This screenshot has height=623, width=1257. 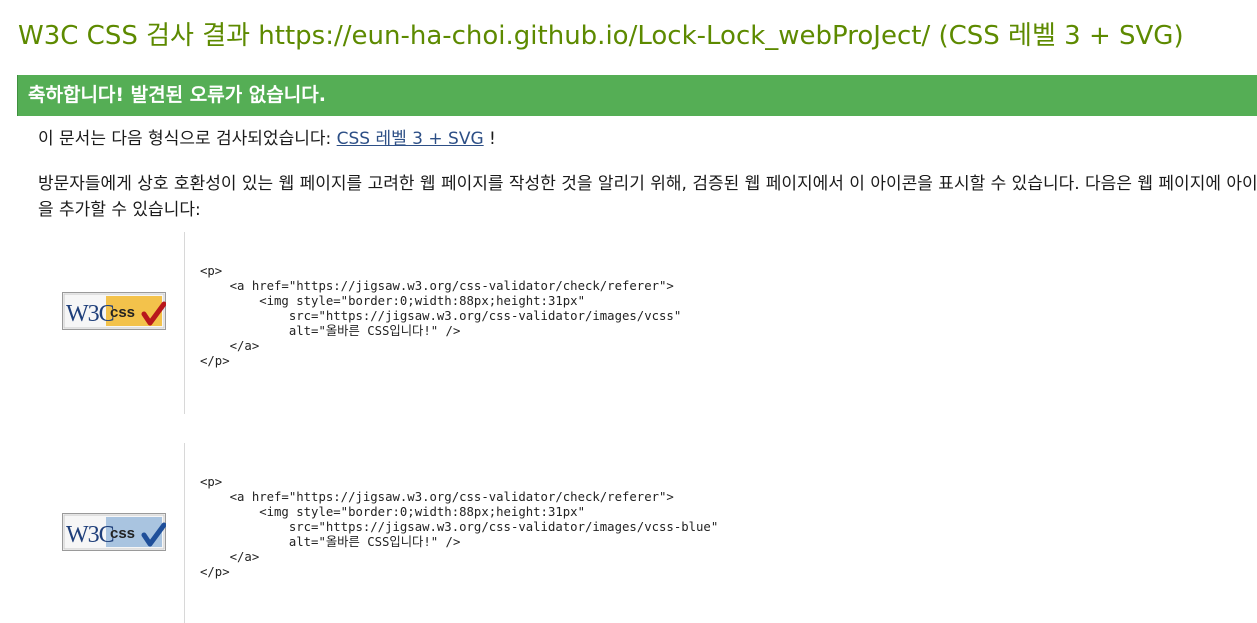 I want to click on w3c-css-badge-gold: W3C css, so click(x=114, y=311).